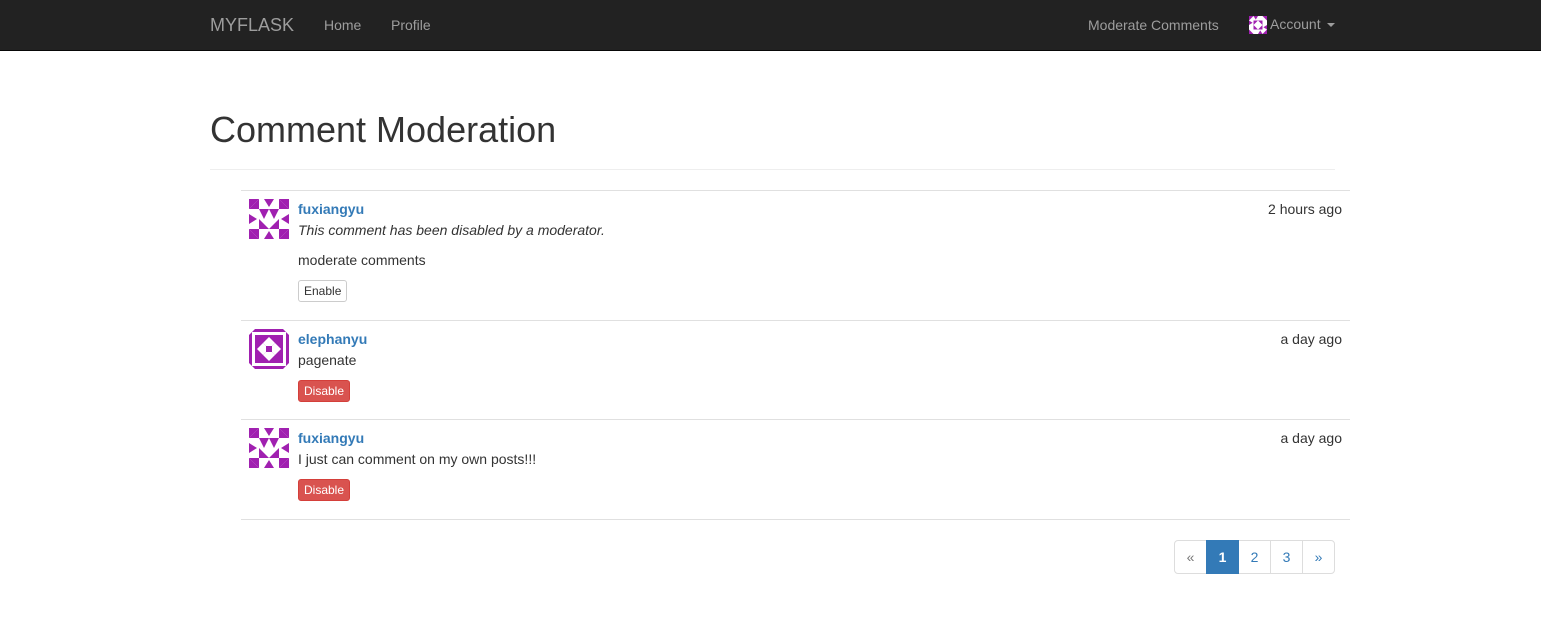 The width and height of the screenshot is (1541, 620). I want to click on comment-text: moderate comments, so click(362, 259).